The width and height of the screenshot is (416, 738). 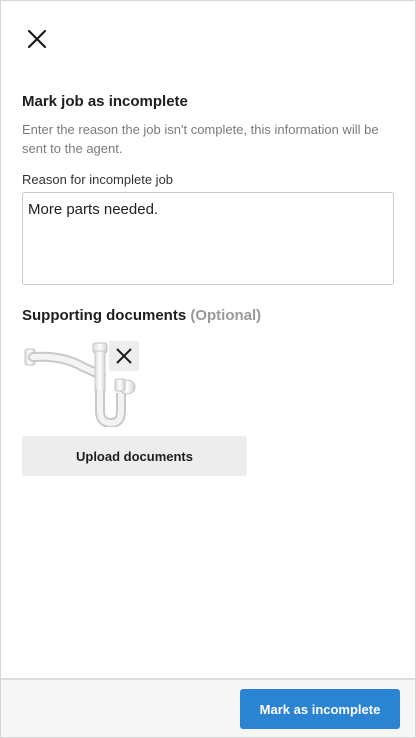 I want to click on upload-documents-button: Upload documents, so click(x=134, y=456).